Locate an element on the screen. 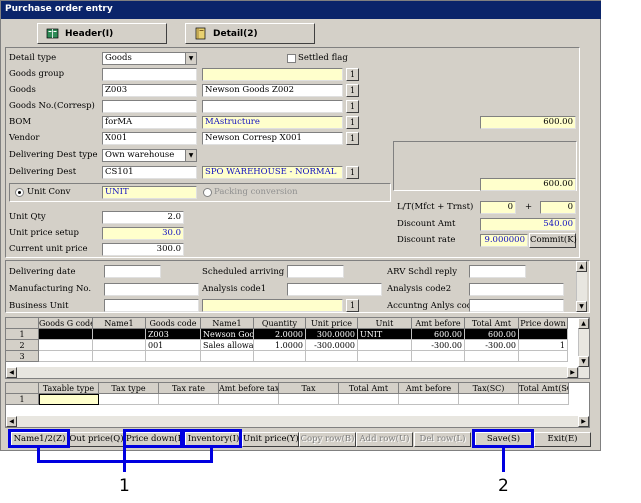 Image resolution: width=641 pixels, height=503 pixels. column-header: Amt before tax is located at coordinates (249, 388).